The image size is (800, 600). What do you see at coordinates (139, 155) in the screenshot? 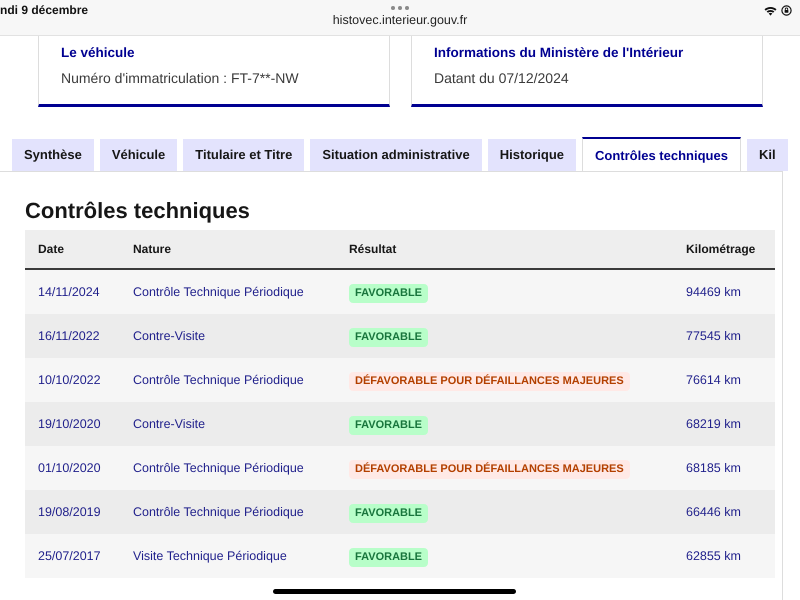
I see `tab: Véhicule` at bounding box center [139, 155].